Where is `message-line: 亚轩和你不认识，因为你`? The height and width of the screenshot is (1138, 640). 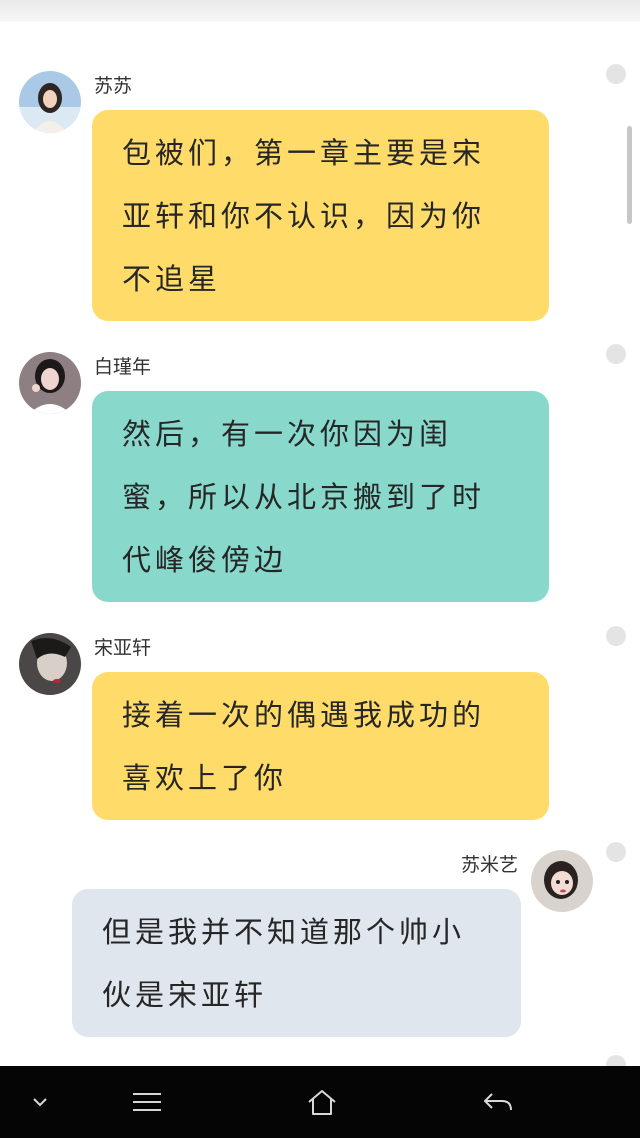 message-line: 亚轩和你不认识，因为你 is located at coordinates (304, 216).